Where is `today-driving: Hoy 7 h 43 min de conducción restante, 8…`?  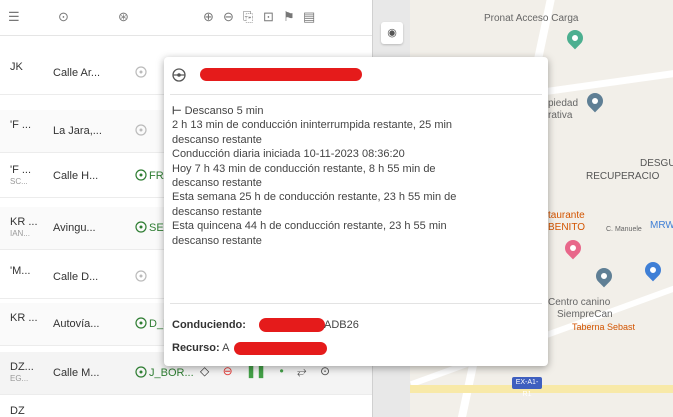 today-driving: Hoy 7 h 43 min de conducción restante, 8… is located at coordinates (304, 168).